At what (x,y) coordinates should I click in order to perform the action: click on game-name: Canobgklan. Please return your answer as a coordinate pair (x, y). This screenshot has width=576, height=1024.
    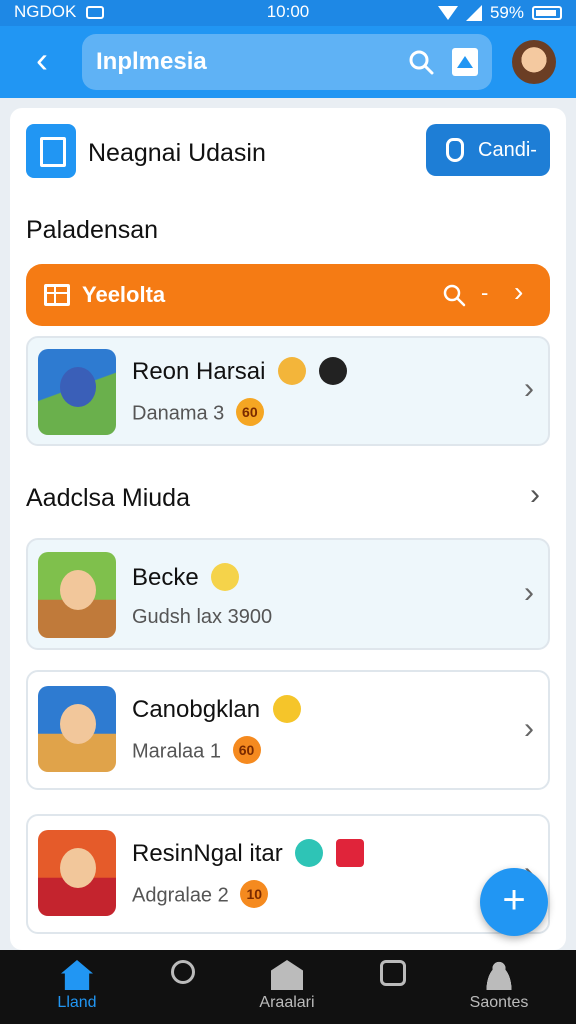
    Looking at the image, I should click on (216, 709).